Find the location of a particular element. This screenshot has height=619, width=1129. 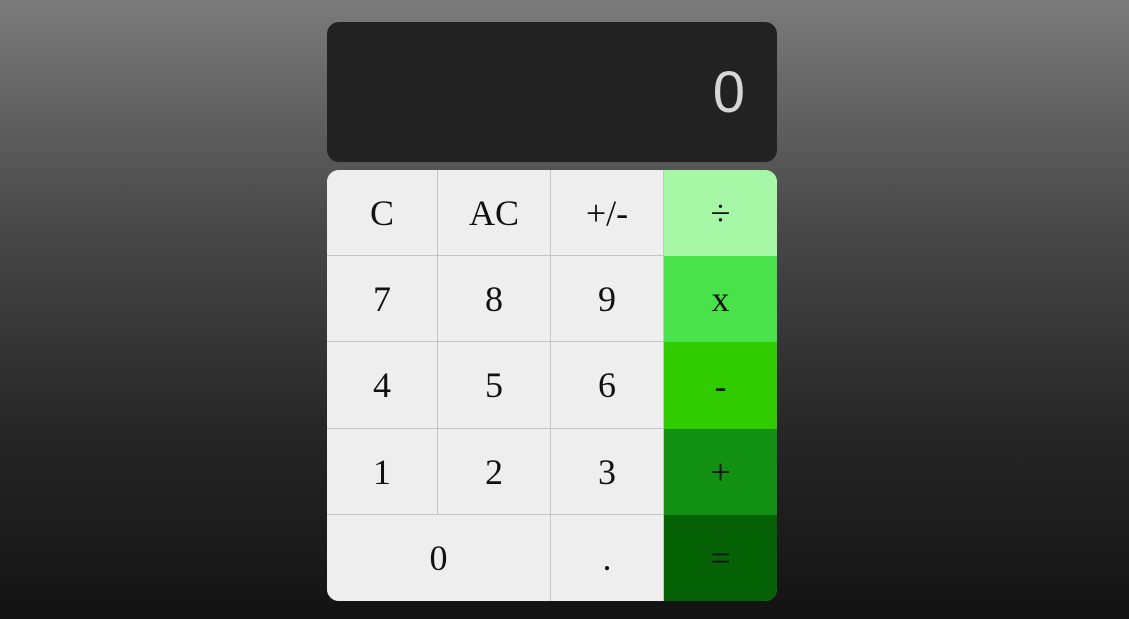

digit-9-button: 9 is located at coordinates (607, 299).